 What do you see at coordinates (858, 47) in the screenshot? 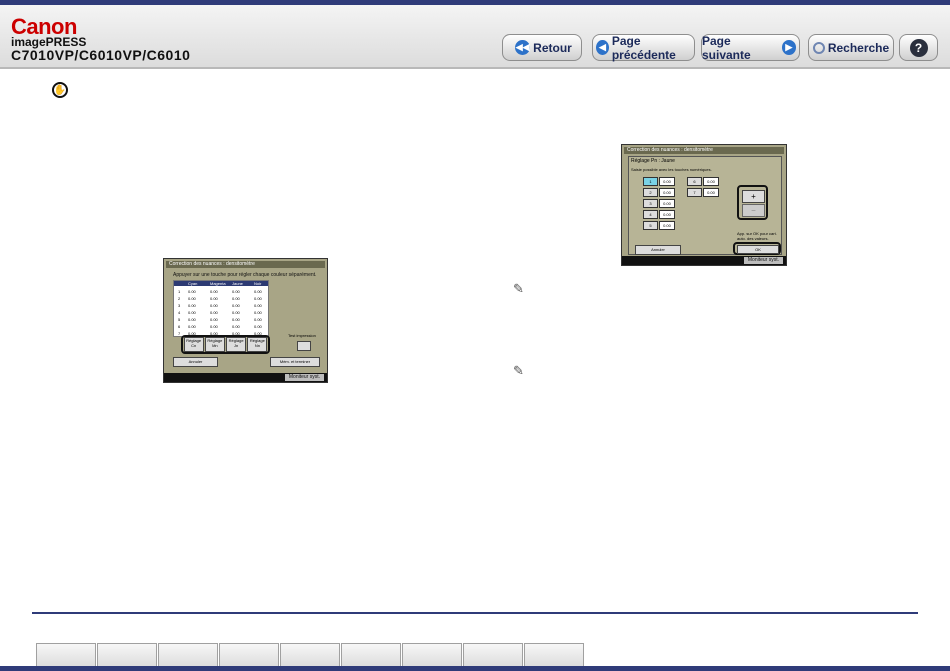
I see `search-button-label: Recherche` at bounding box center [858, 47].